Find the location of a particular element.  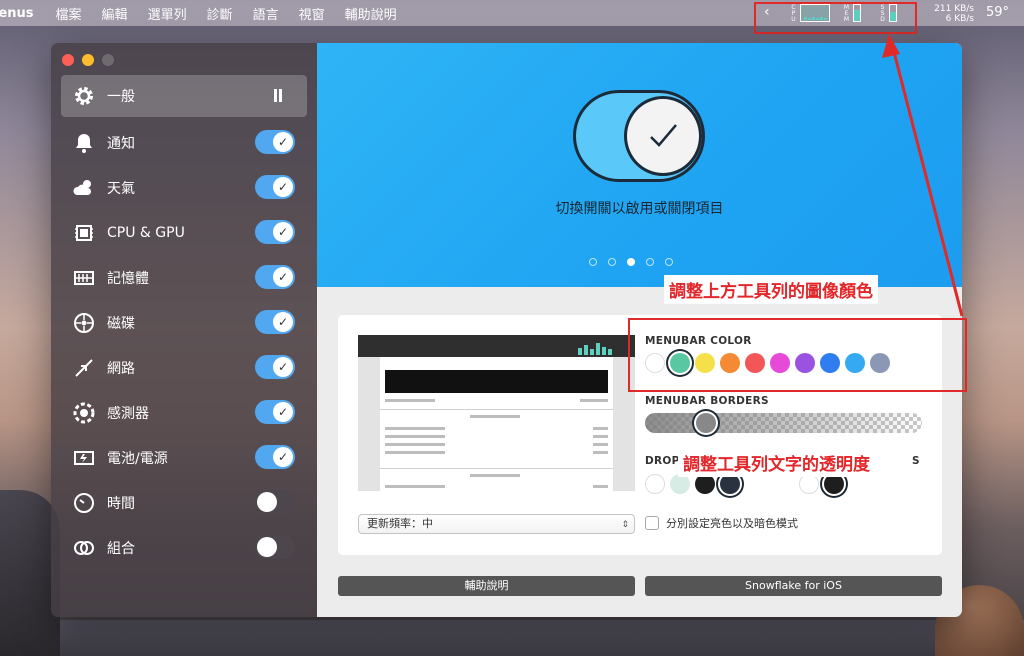

pause-icon is located at coordinates (278, 95).